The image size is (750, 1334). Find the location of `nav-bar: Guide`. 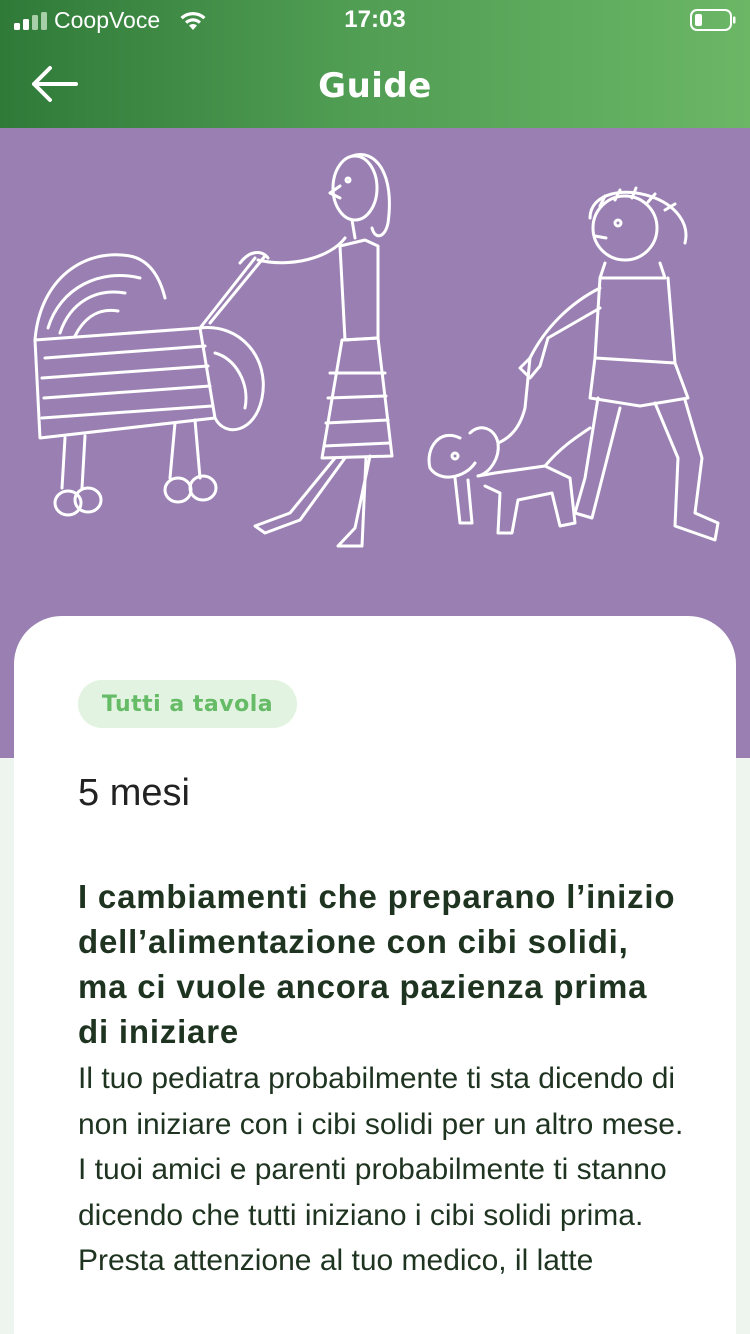

nav-bar: Guide is located at coordinates (375, 86).